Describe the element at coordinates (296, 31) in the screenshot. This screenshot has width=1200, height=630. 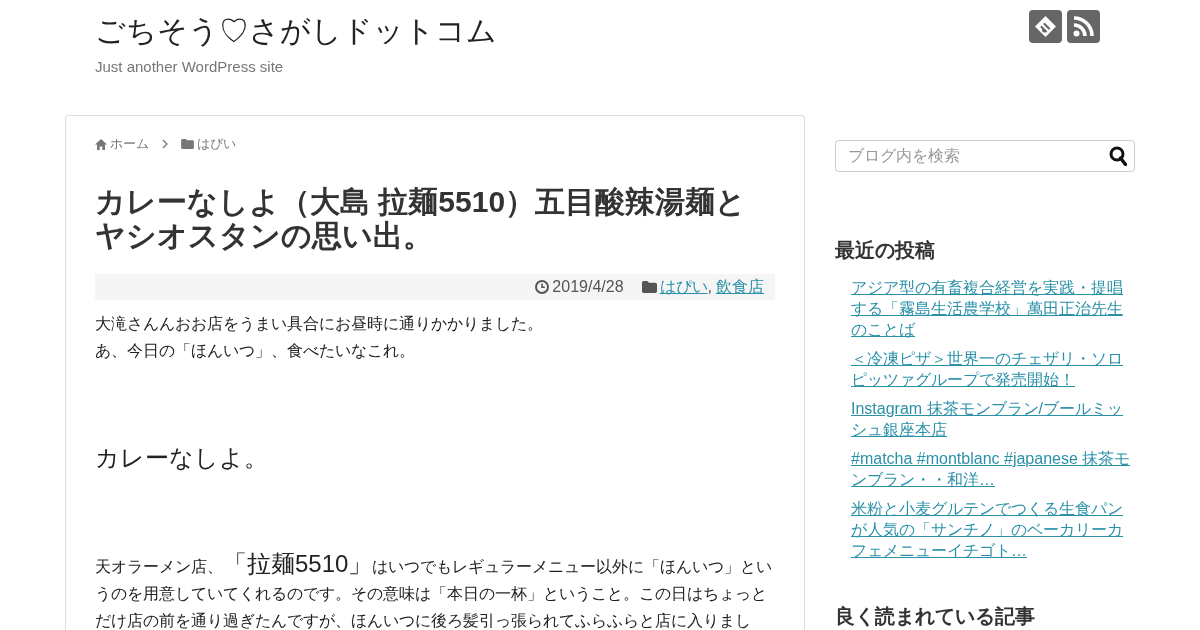
I see `site-title: ごちそう♡さがしドットコム` at that location.